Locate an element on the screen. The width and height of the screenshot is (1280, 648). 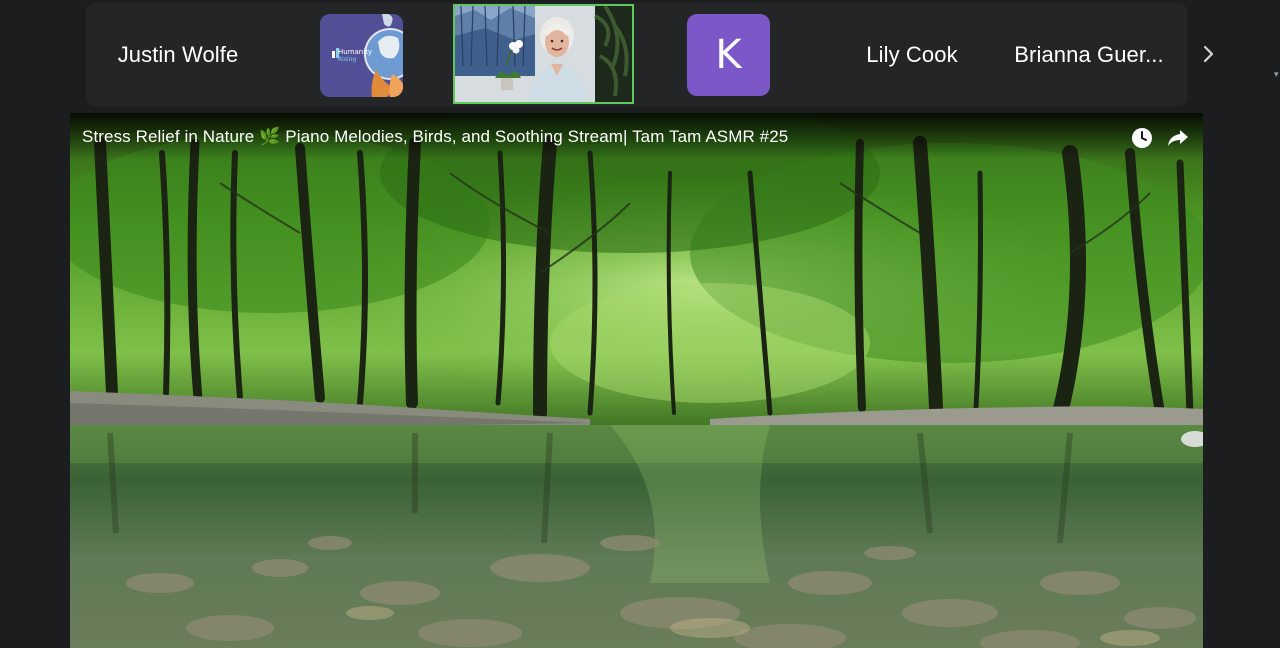
share-icon is located at coordinates (1178, 138).